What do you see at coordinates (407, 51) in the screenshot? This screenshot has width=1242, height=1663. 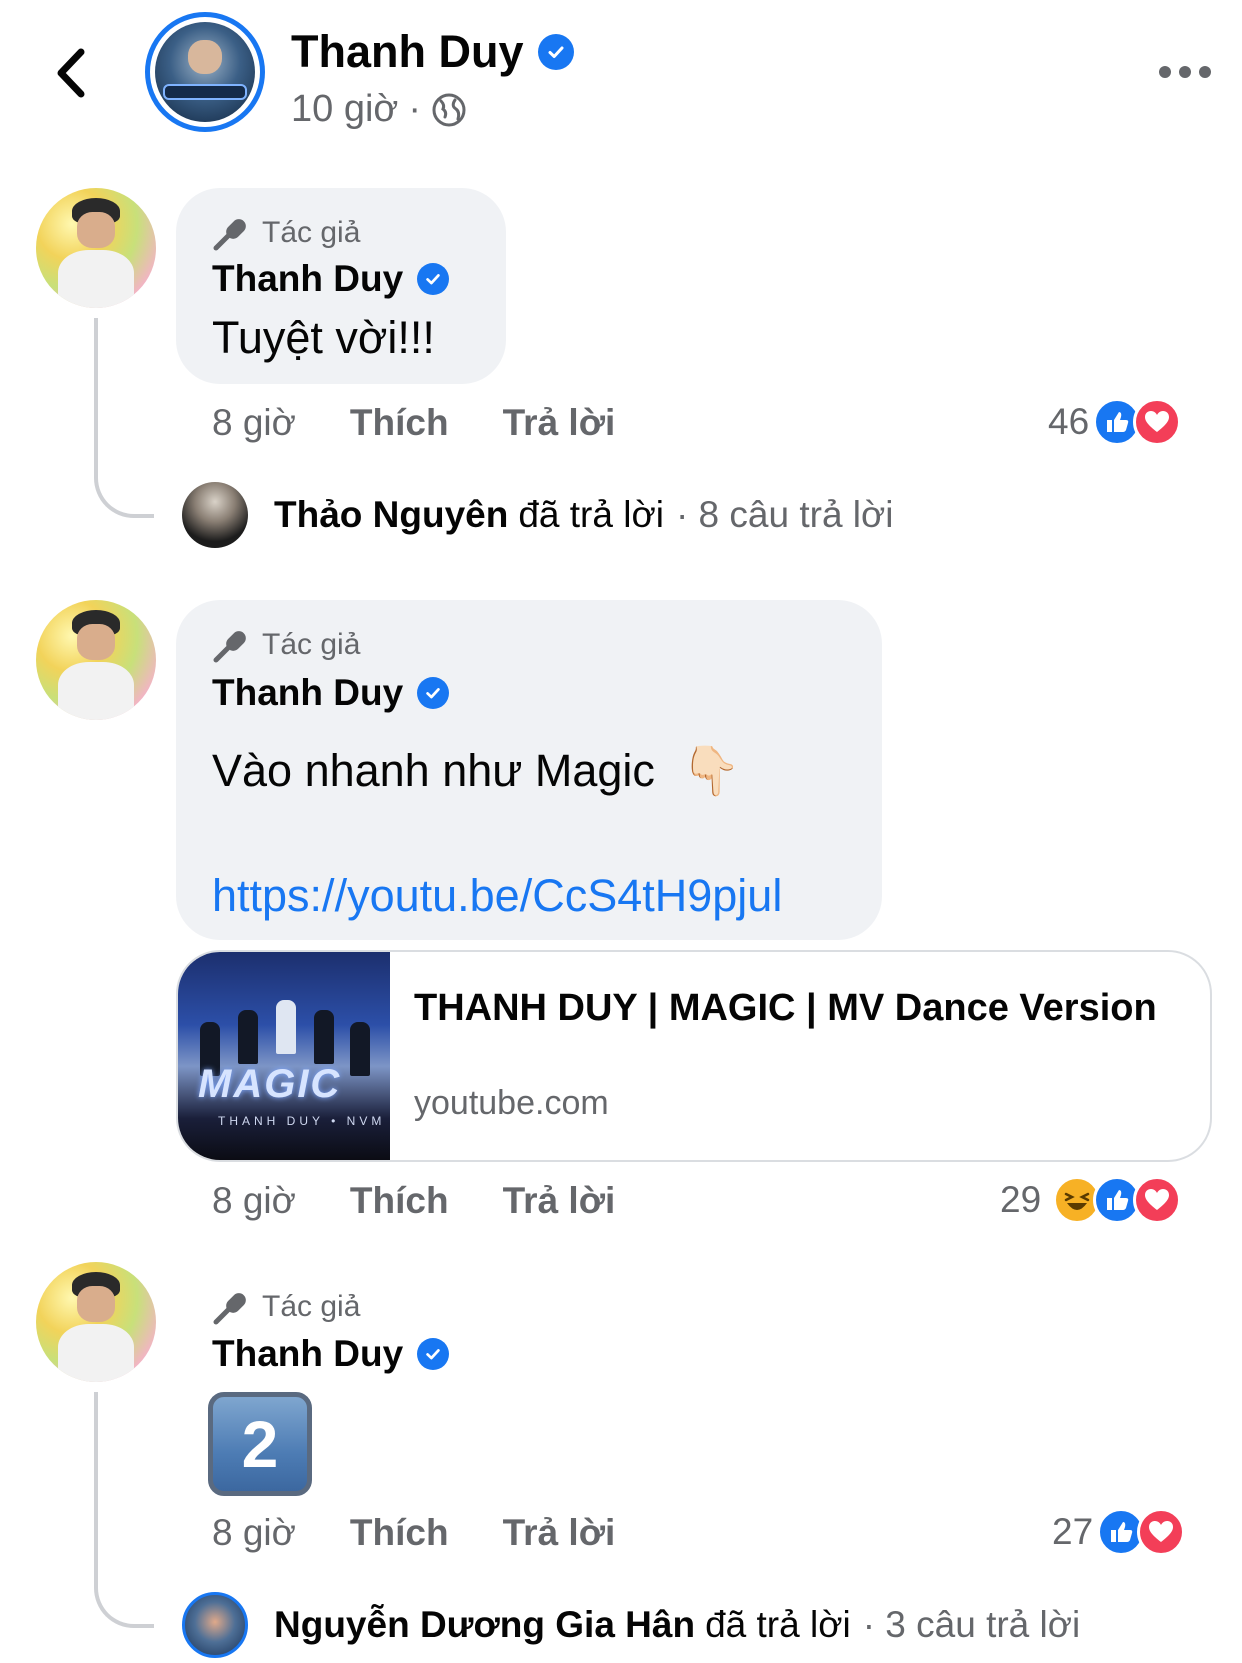 I see `page-name-label: Thanh Duy` at bounding box center [407, 51].